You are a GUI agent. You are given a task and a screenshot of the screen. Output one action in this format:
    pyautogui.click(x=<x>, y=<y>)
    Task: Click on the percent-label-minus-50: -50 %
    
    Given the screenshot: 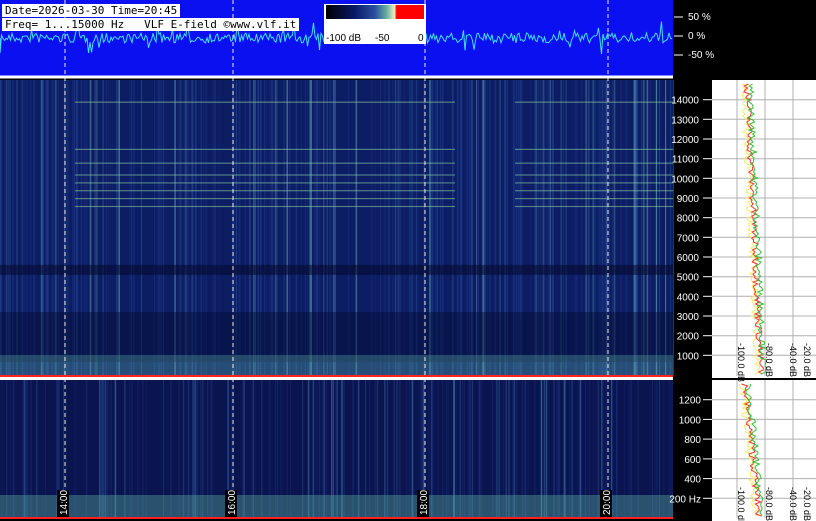 What is the action you would take?
    pyautogui.click(x=701, y=55)
    